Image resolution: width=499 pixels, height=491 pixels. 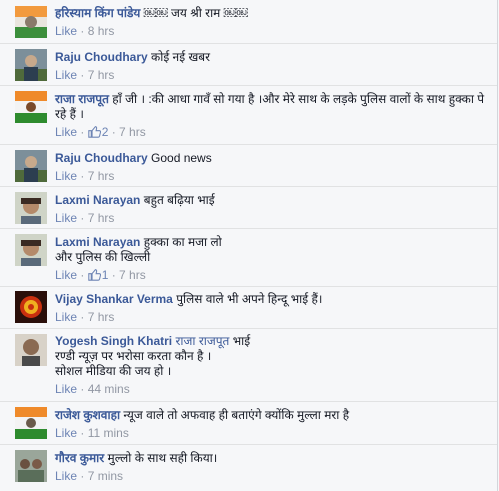 I want to click on comment-text: हुक्का का मजा लो, so click(x=181, y=242).